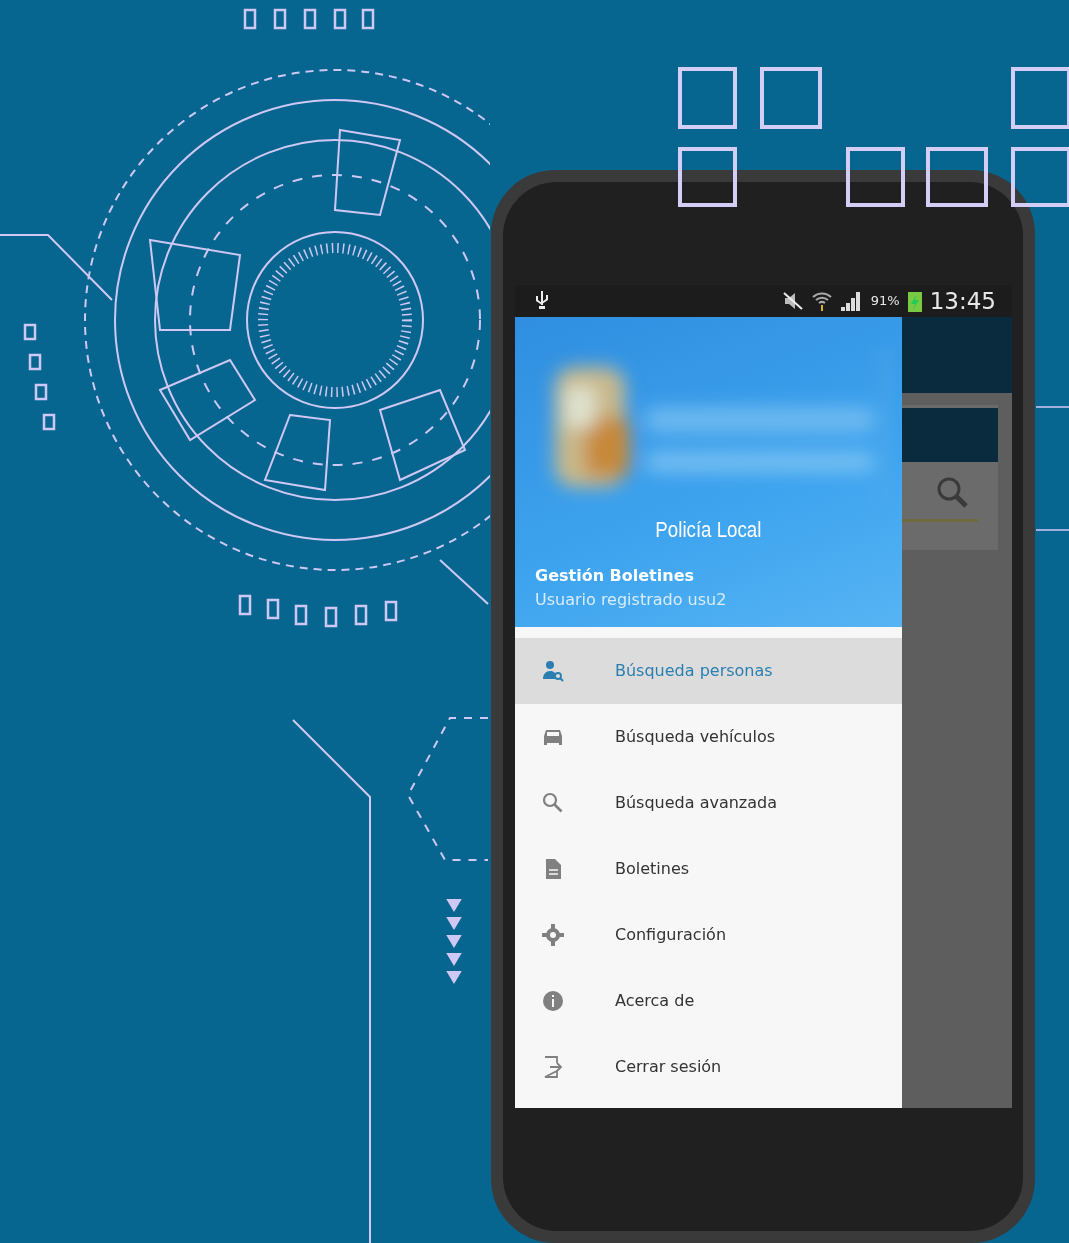  What do you see at coordinates (553, 671) in the screenshot?
I see `person-search-icon` at bounding box center [553, 671].